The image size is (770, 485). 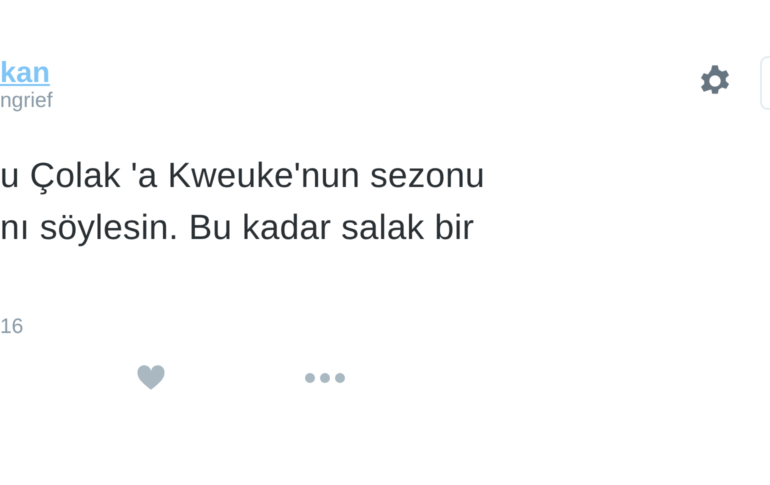 What do you see at coordinates (151, 377) in the screenshot?
I see `heart-icon` at bounding box center [151, 377].